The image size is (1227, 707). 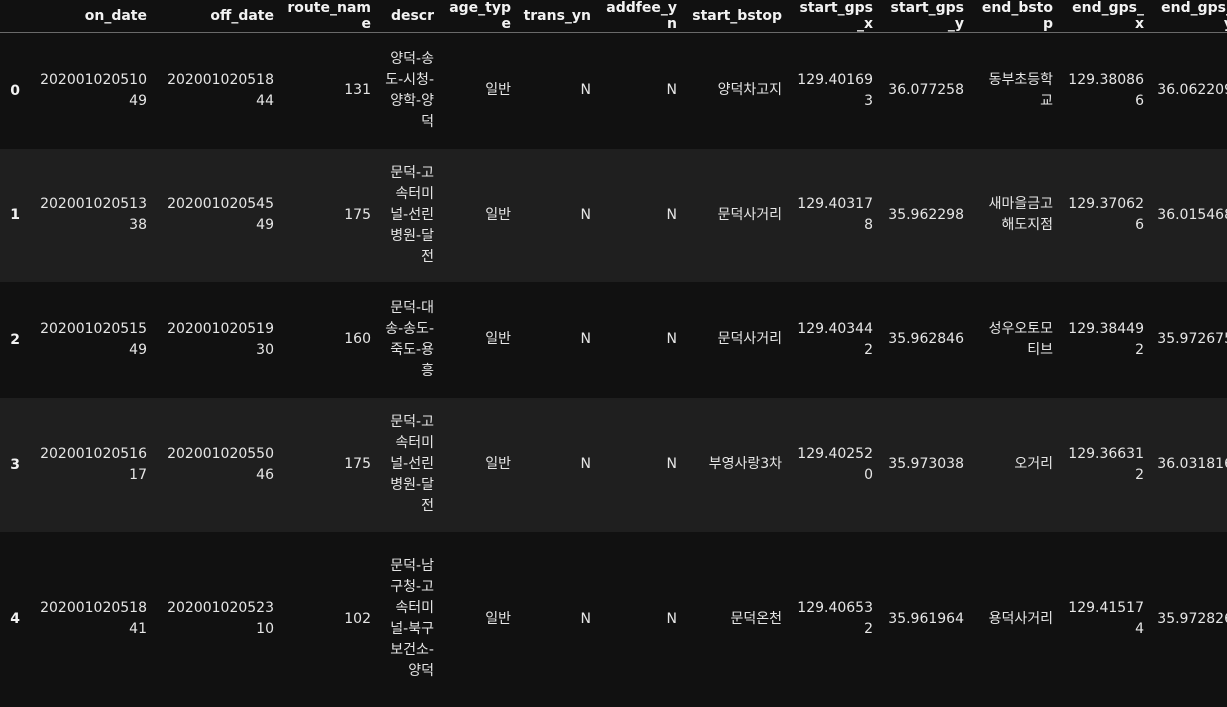 What do you see at coordinates (328, 16) in the screenshot?
I see `column-header-route-name: route_name` at bounding box center [328, 16].